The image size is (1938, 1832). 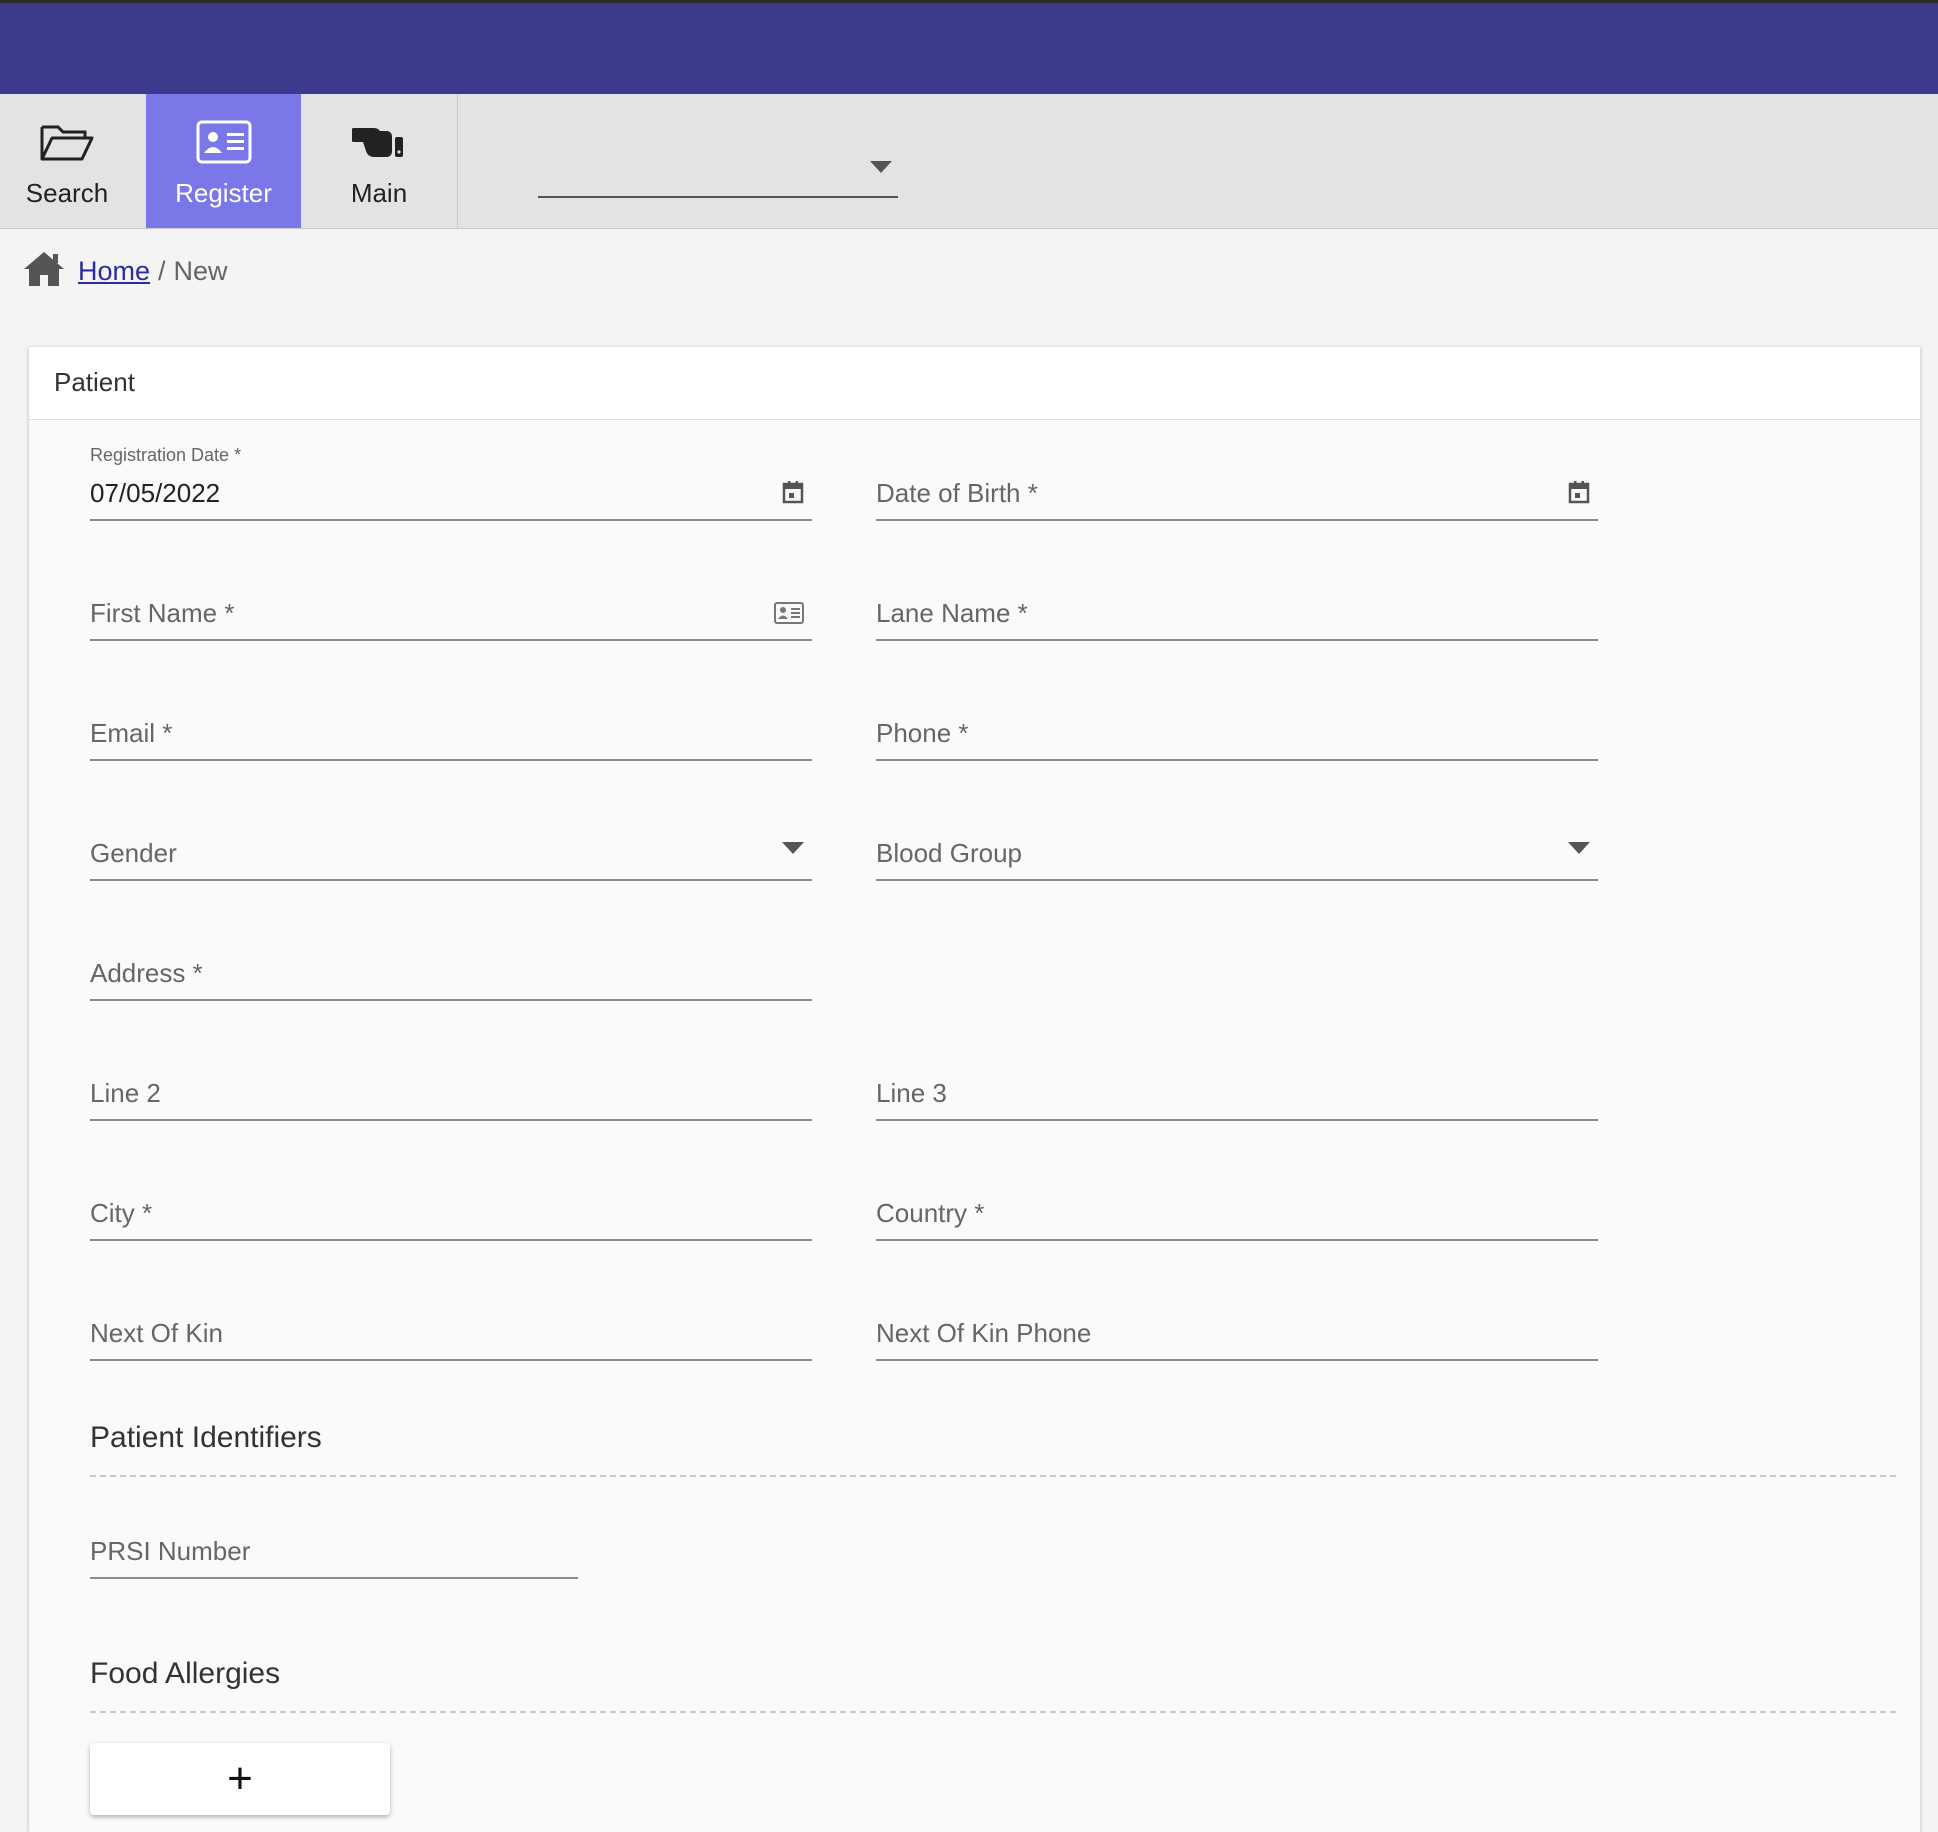 What do you see at coordinates (451, 613) in the screenshot?
I see `first-name-input: First Name *` at bounding box center [451, 613].